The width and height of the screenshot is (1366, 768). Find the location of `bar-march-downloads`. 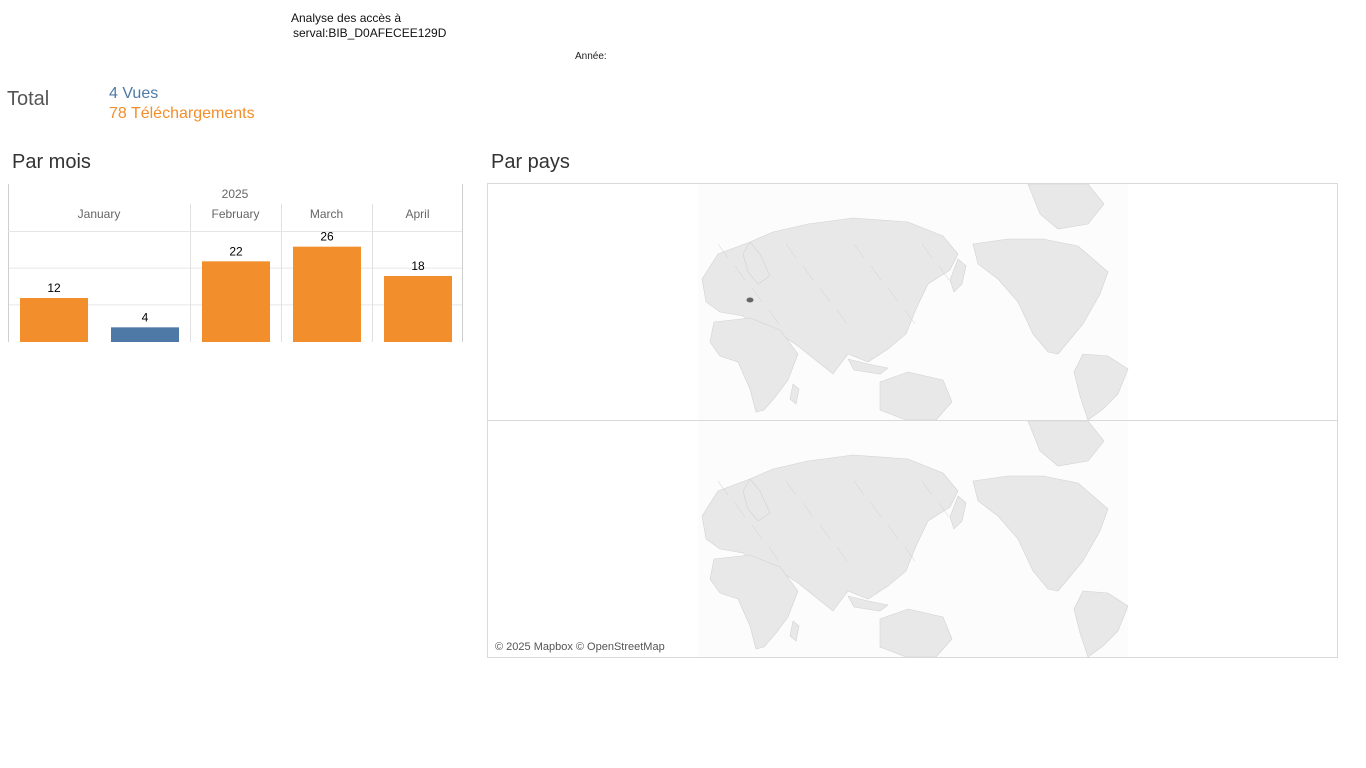

bar-march-downloads is located at coordinates (327, 294).